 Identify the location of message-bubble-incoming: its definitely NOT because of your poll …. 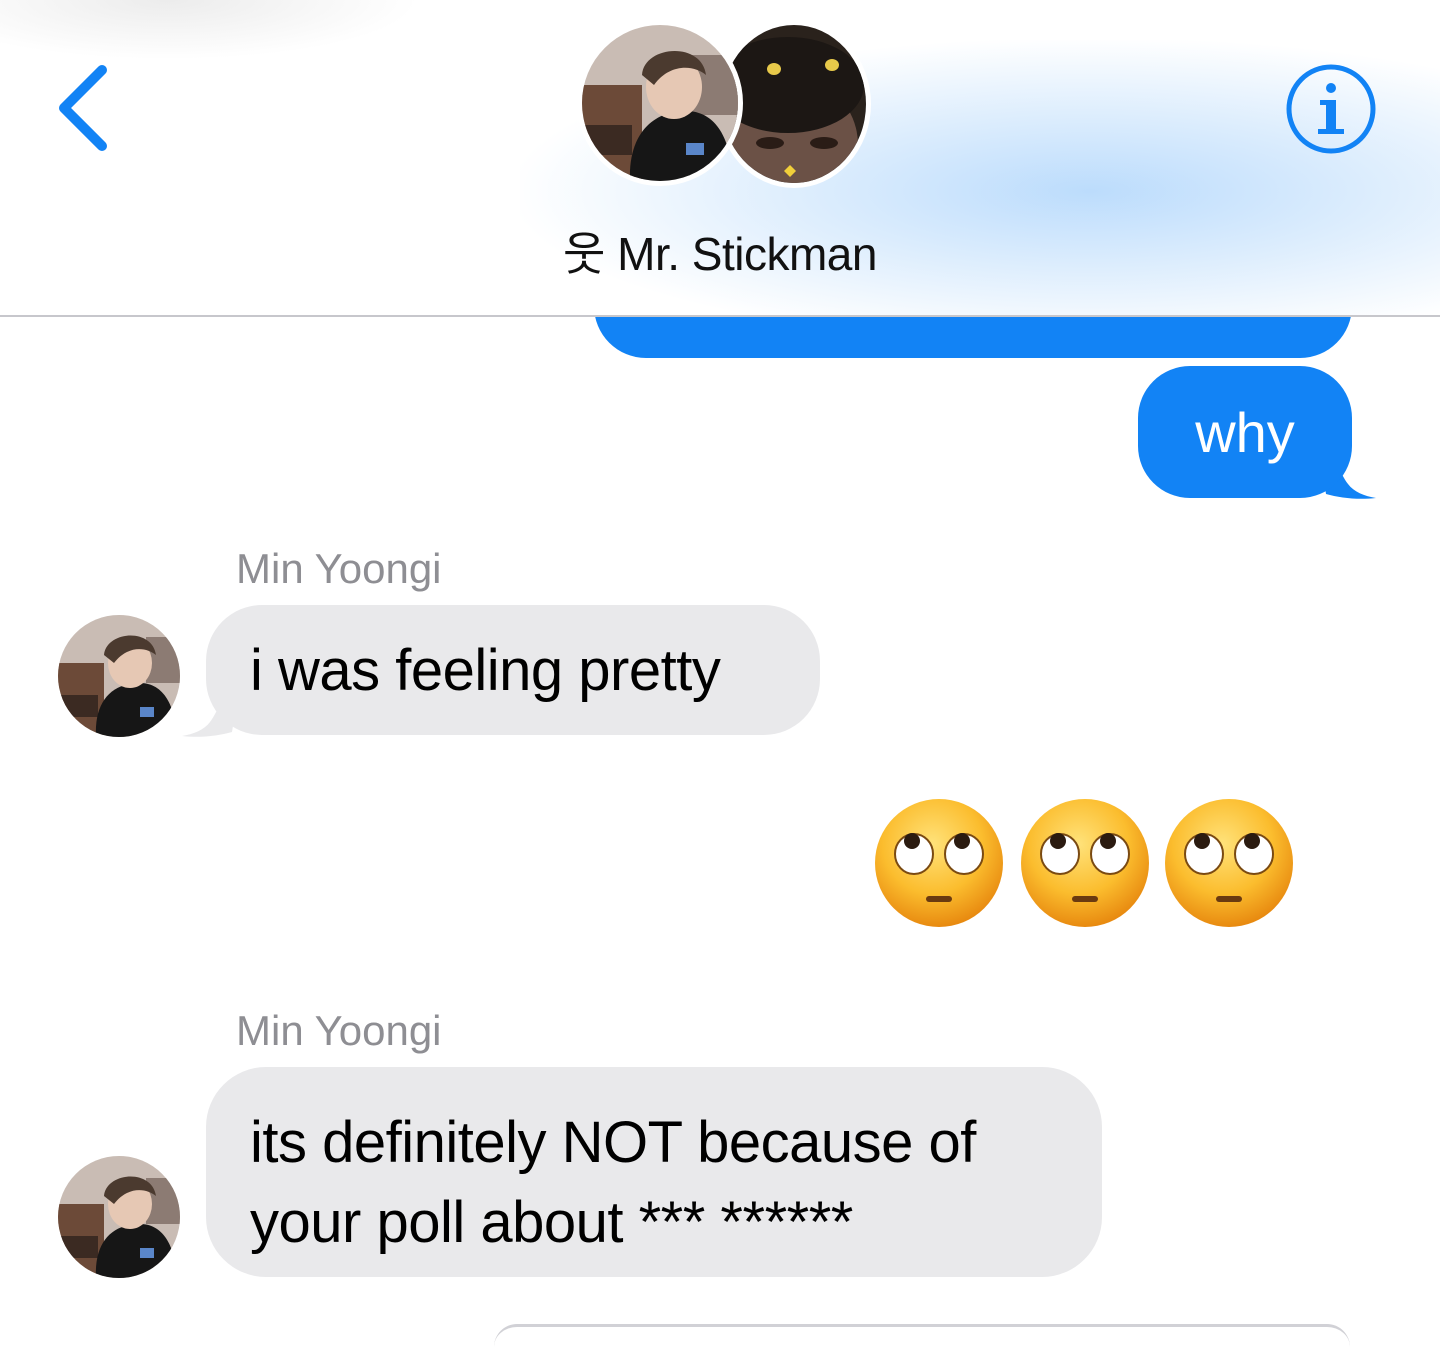
(654, 1172).